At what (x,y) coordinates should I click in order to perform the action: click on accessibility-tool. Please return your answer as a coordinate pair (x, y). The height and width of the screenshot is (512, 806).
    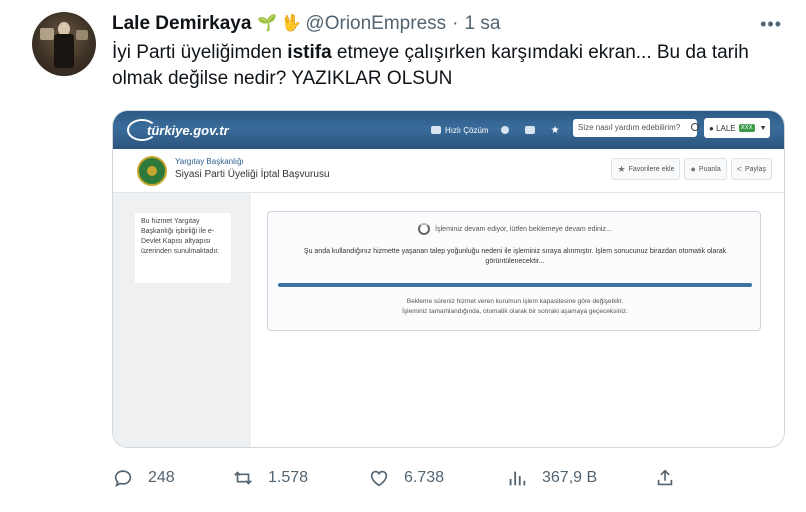
    Looking at the image, I should click on (531, 130).